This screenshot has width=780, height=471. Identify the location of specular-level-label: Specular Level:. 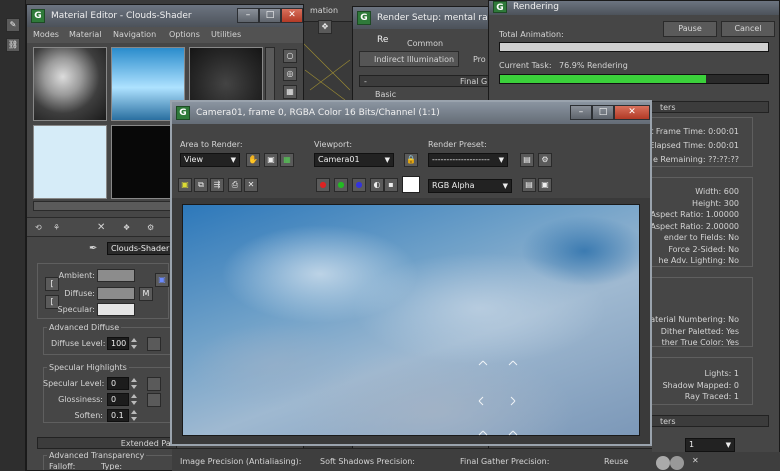
(74, 383).